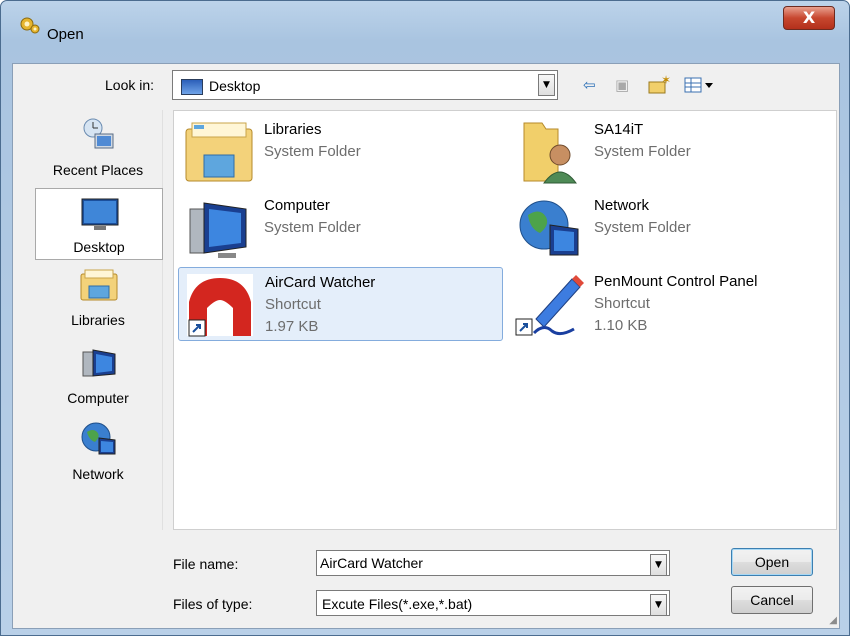  I want to click on up-folder-icon: ▣, so click(622, 85).